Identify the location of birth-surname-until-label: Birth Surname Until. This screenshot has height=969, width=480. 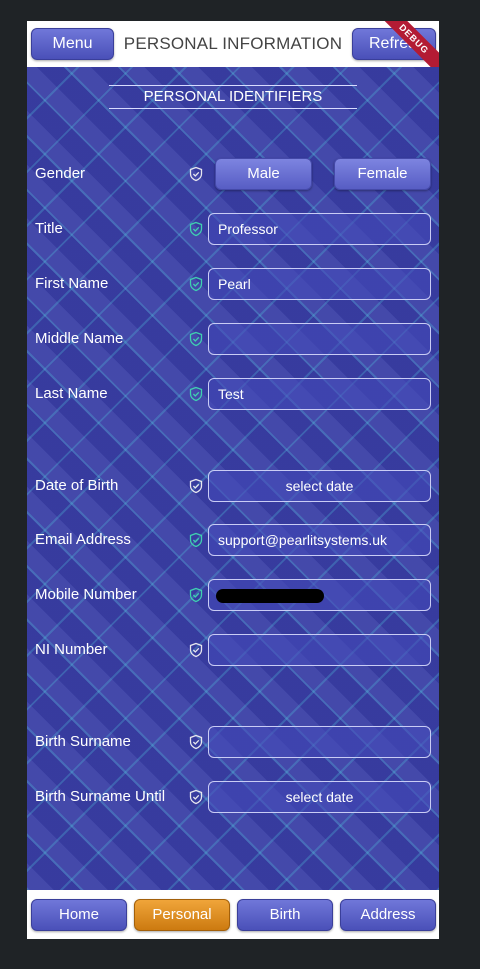
(100, 796).